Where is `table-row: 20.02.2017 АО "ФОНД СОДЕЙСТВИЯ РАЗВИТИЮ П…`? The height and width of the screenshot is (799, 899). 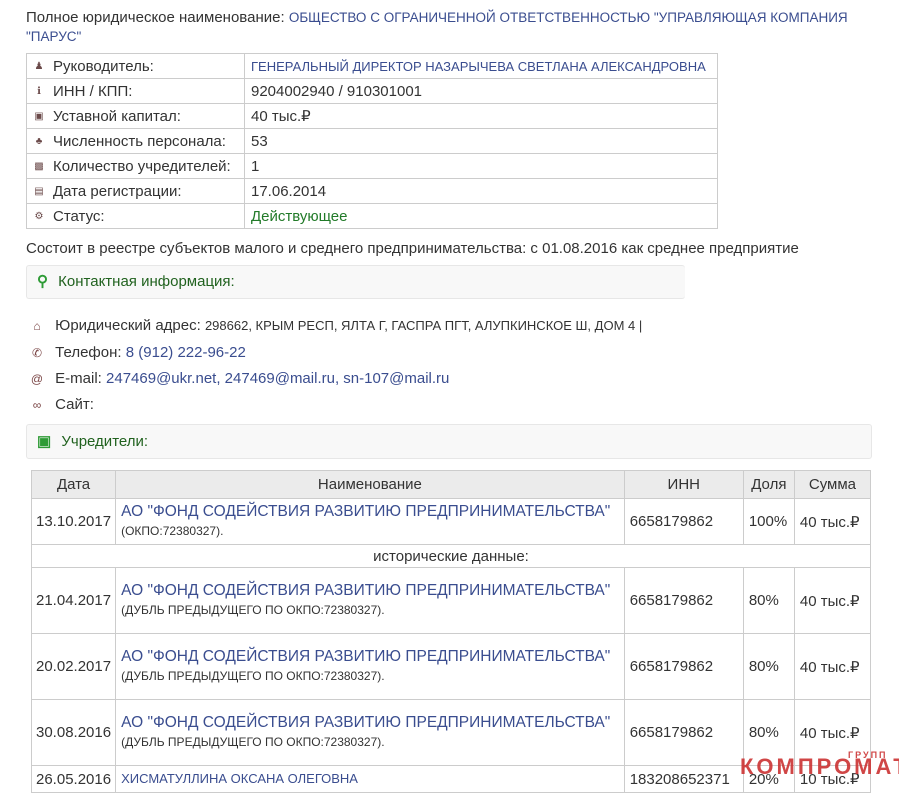 table-row: 20.02.2017 АО "ФОНД СОДЕЙСТВИЯ РАЗВИТИЮ П… is located at coordinates (451, 666).